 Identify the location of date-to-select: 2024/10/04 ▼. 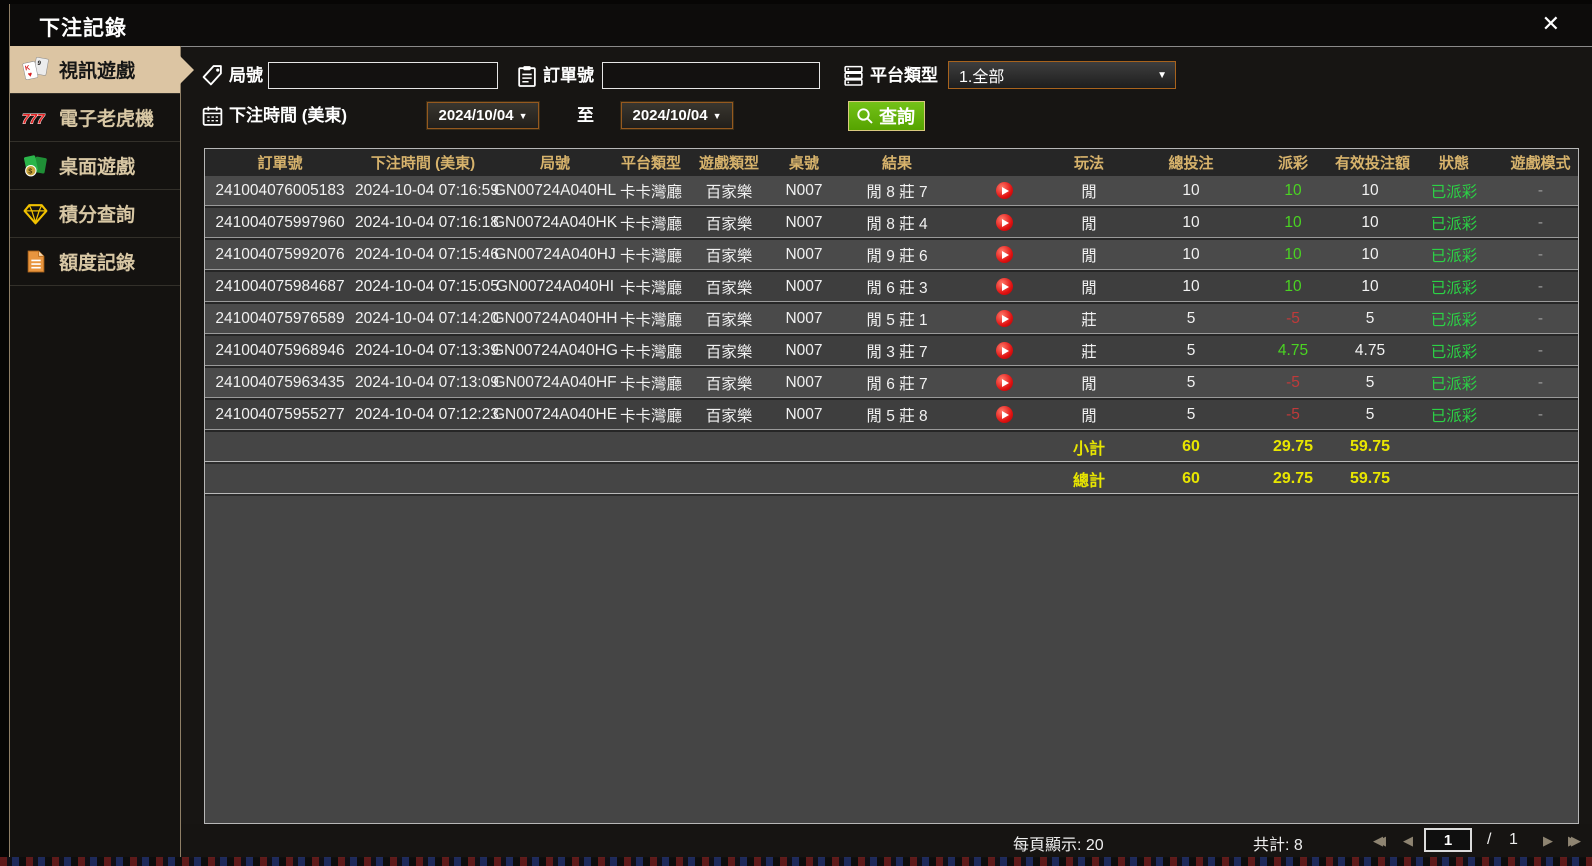
(677, 115).